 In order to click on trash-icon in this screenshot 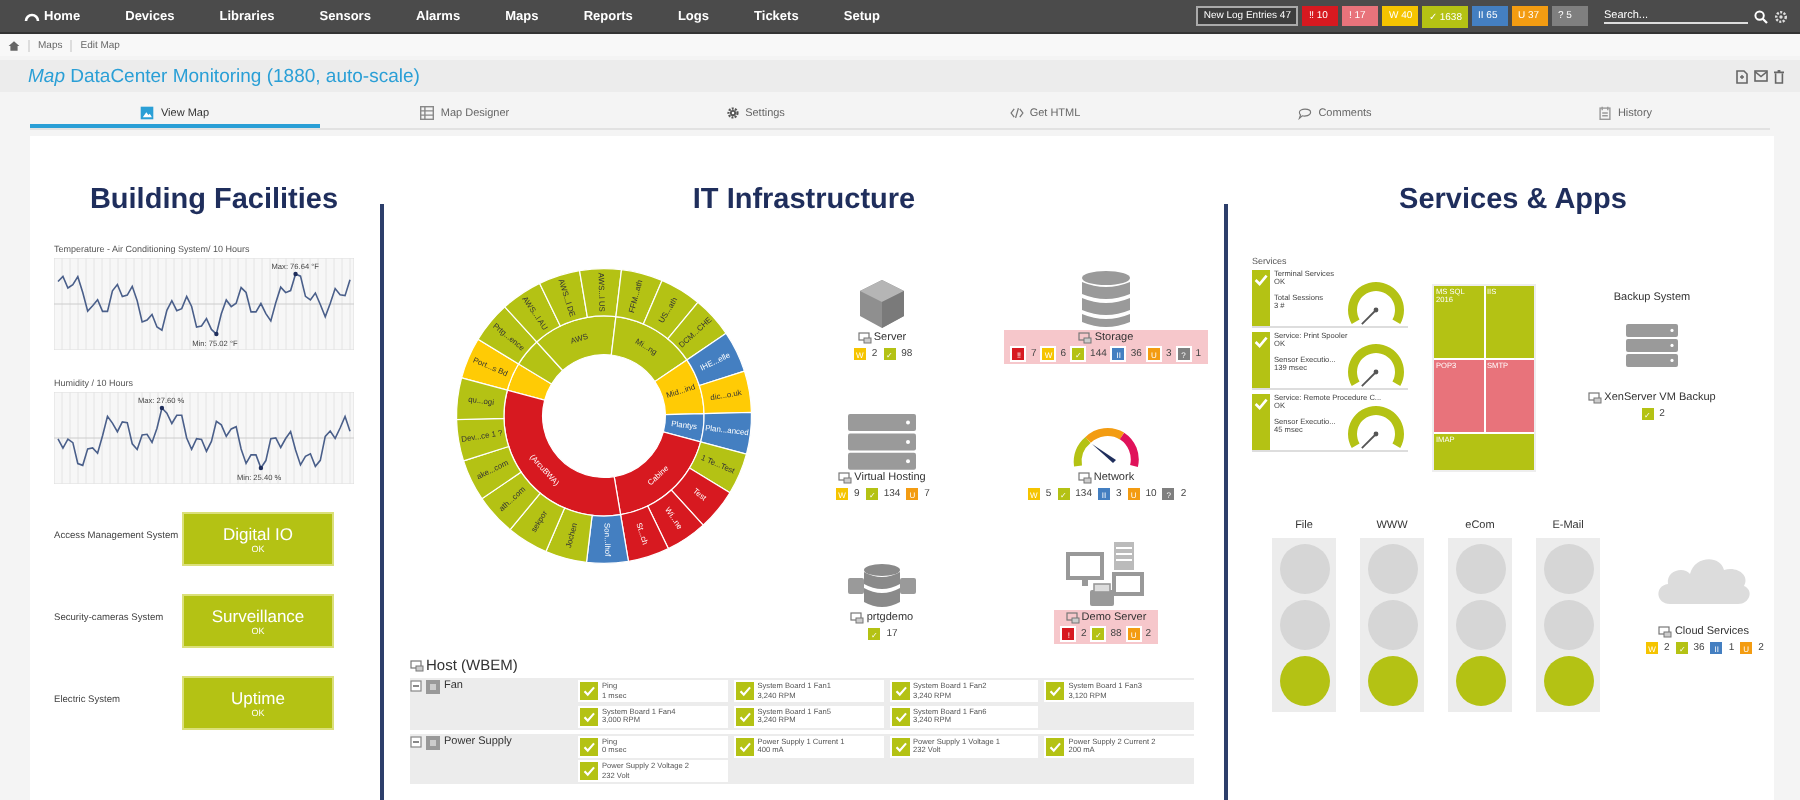, I will do `click(1779, 76)`.